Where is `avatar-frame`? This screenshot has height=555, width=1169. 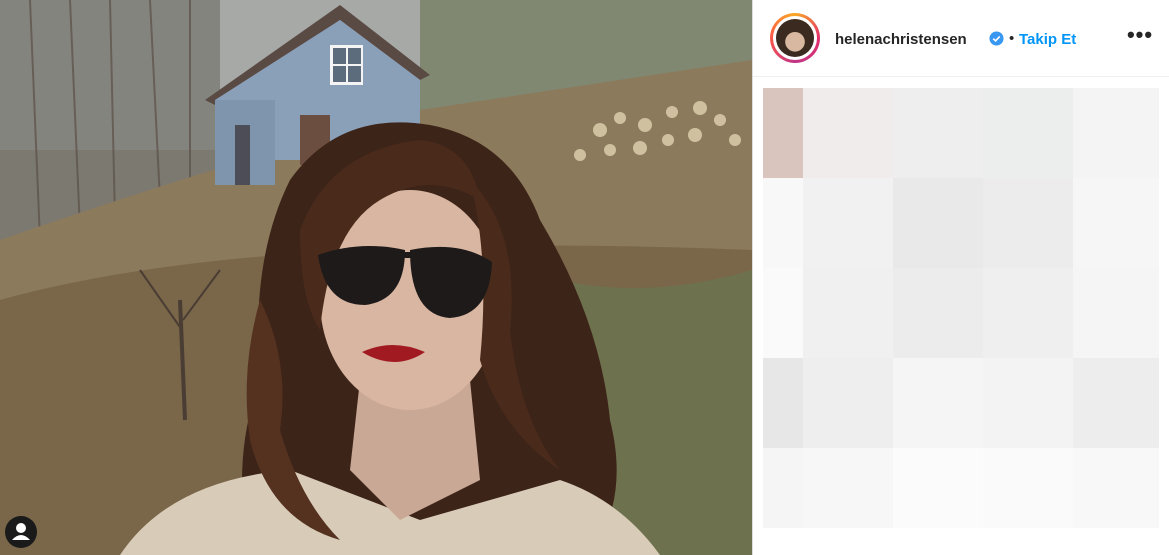 avatar-frame is located at coordinates (795, 38).